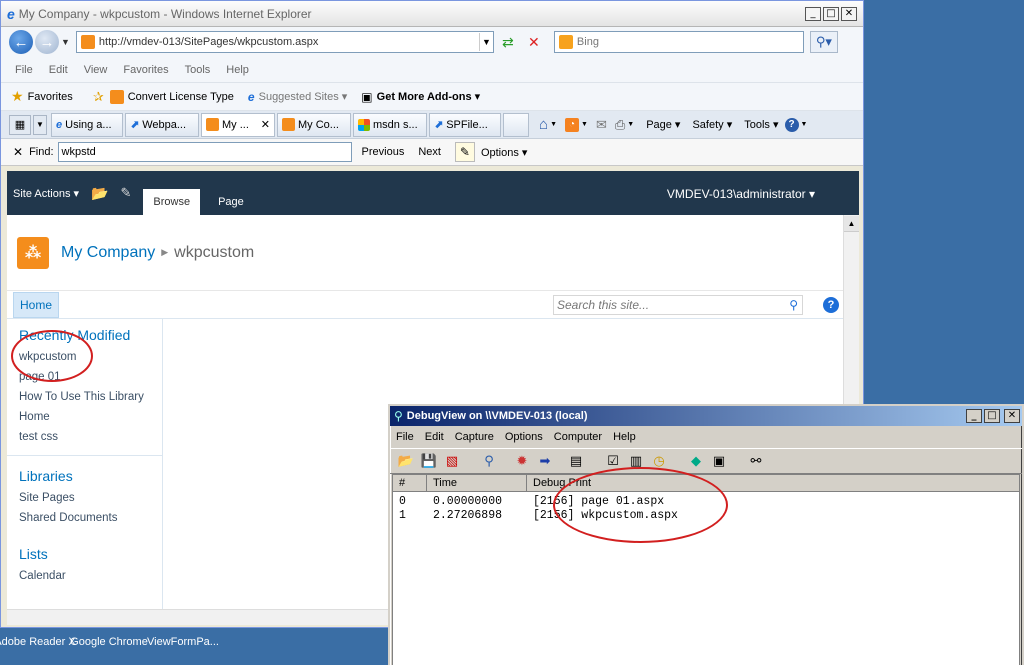 This screenshot has height=665, width=1024. What do you see at coordinates (429, 96) in the screenshot?
I see `fav-get-addons: Get More Add-ons ▾` at bounding box center [429, 96].